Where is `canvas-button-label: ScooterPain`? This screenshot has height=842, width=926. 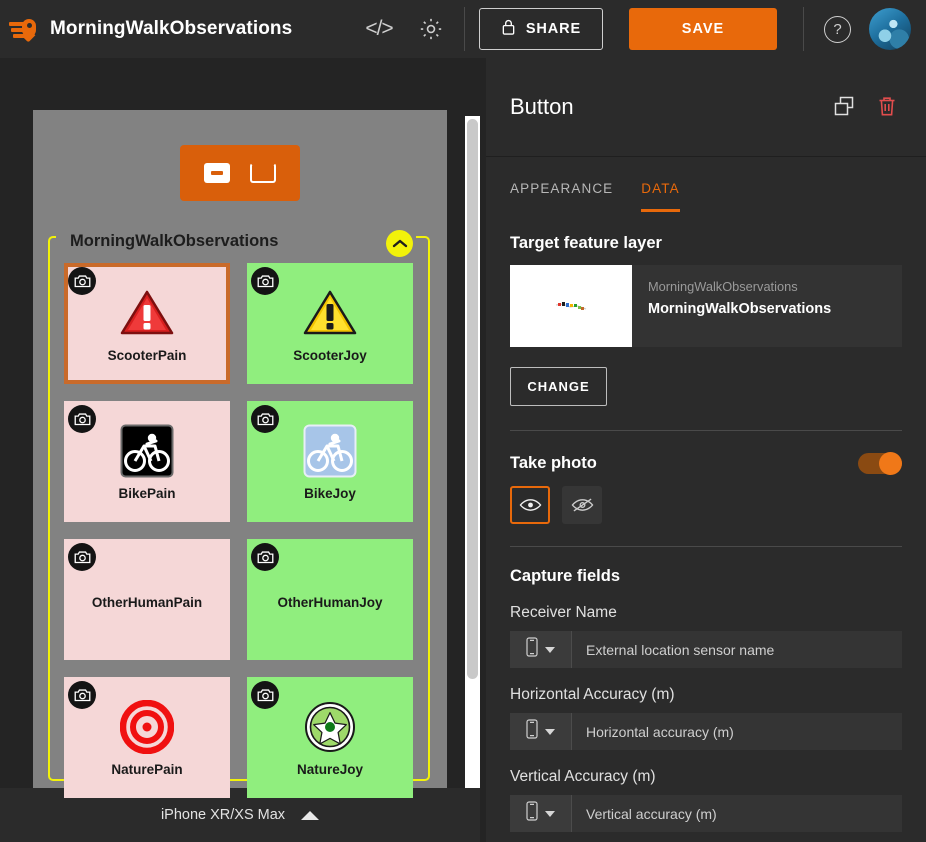
canvas-button-label: ScooterPain is located at coordinates (147, 355).